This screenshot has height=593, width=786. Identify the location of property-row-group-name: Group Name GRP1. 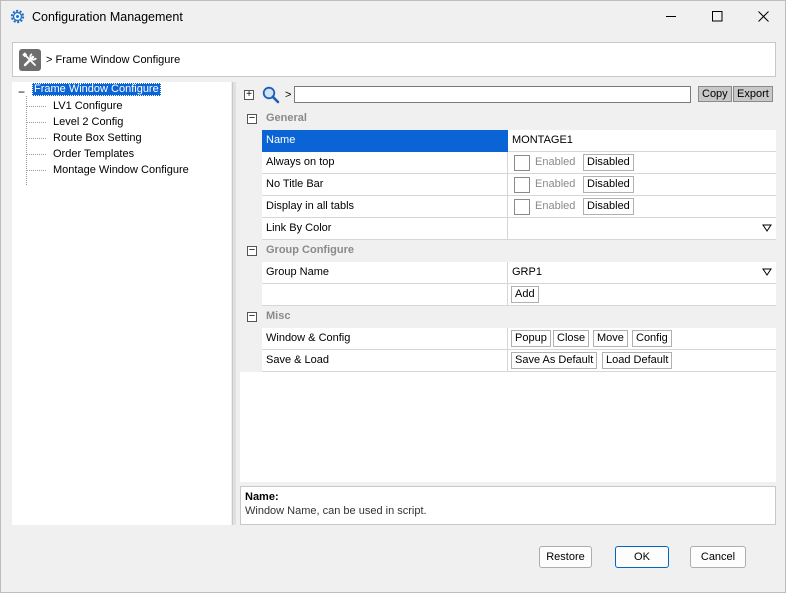
(508, 273).